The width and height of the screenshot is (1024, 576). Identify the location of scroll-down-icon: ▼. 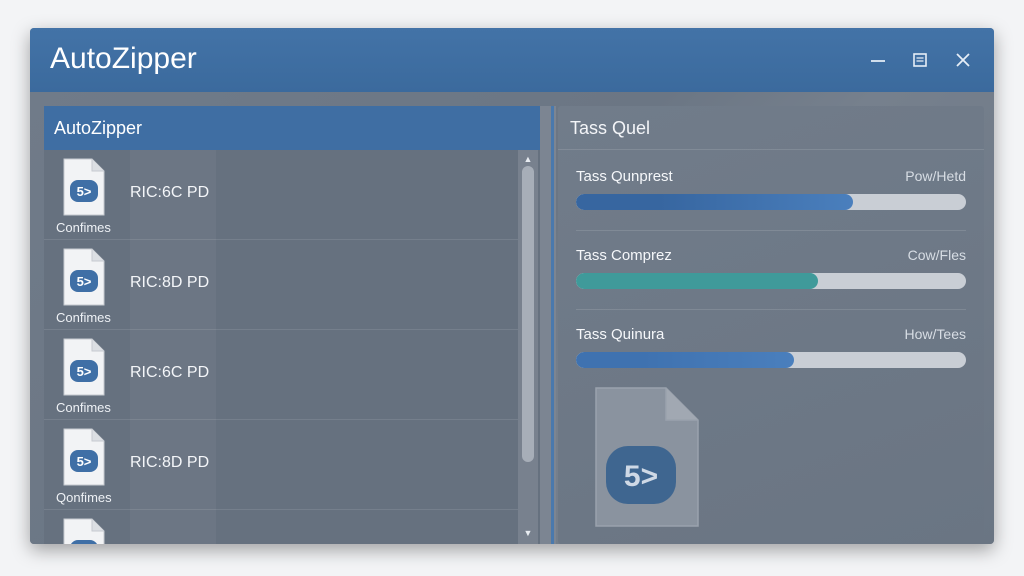
(528, 533).